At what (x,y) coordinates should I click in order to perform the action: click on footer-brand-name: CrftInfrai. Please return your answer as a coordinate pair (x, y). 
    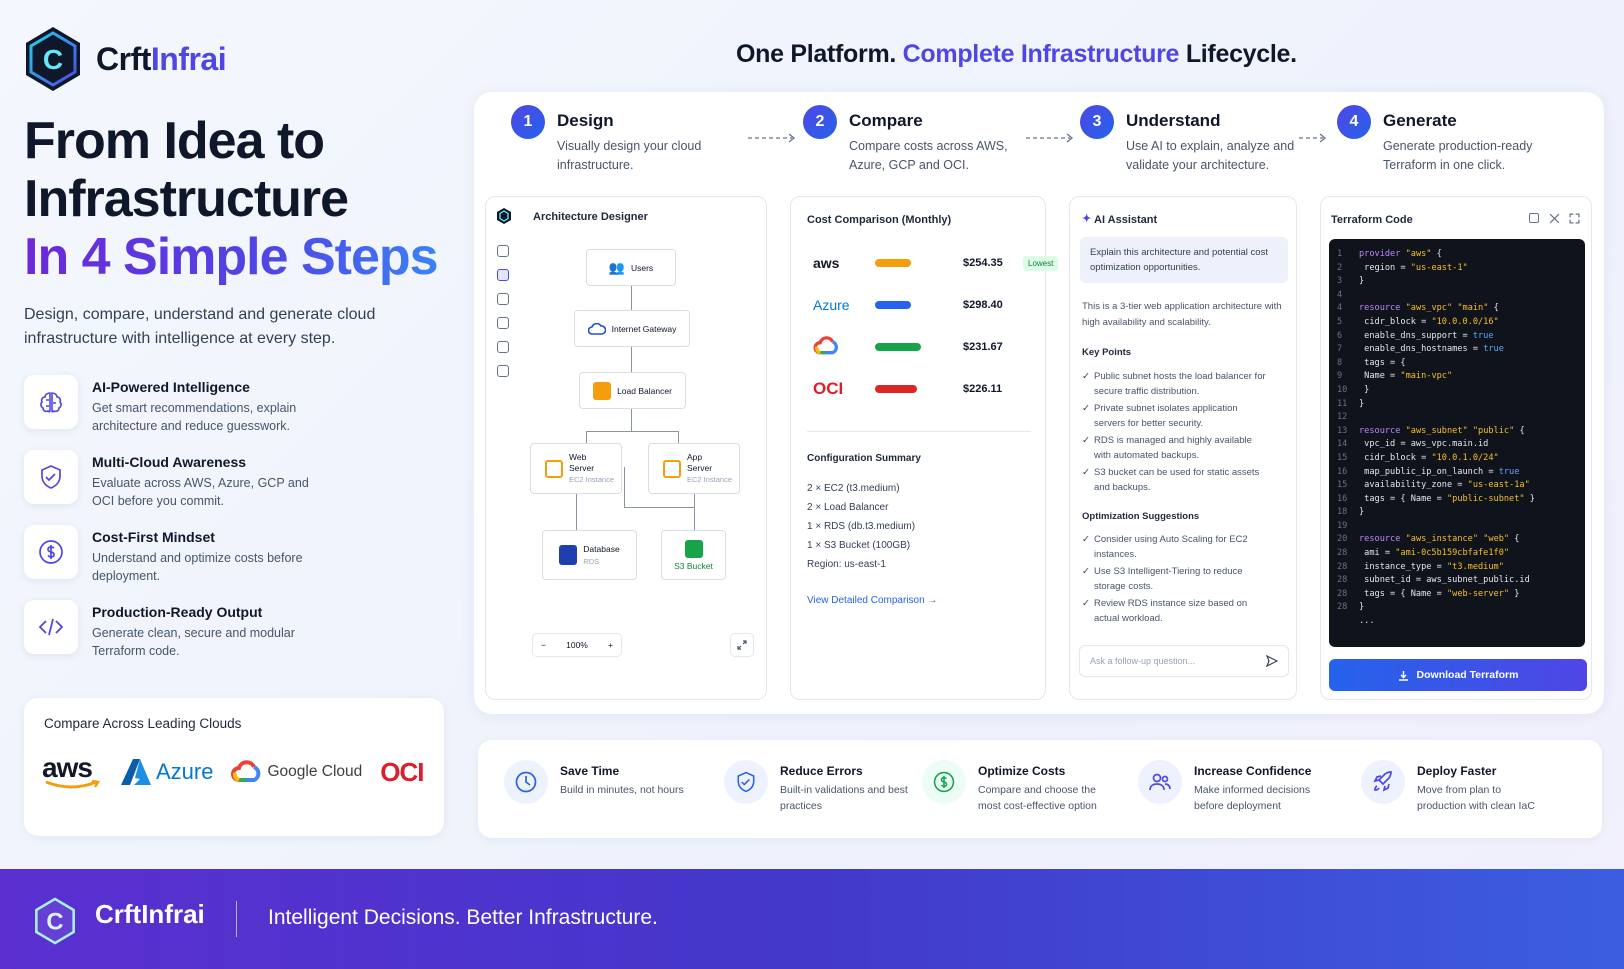
    Looking at the image, I should click on (150, 914).